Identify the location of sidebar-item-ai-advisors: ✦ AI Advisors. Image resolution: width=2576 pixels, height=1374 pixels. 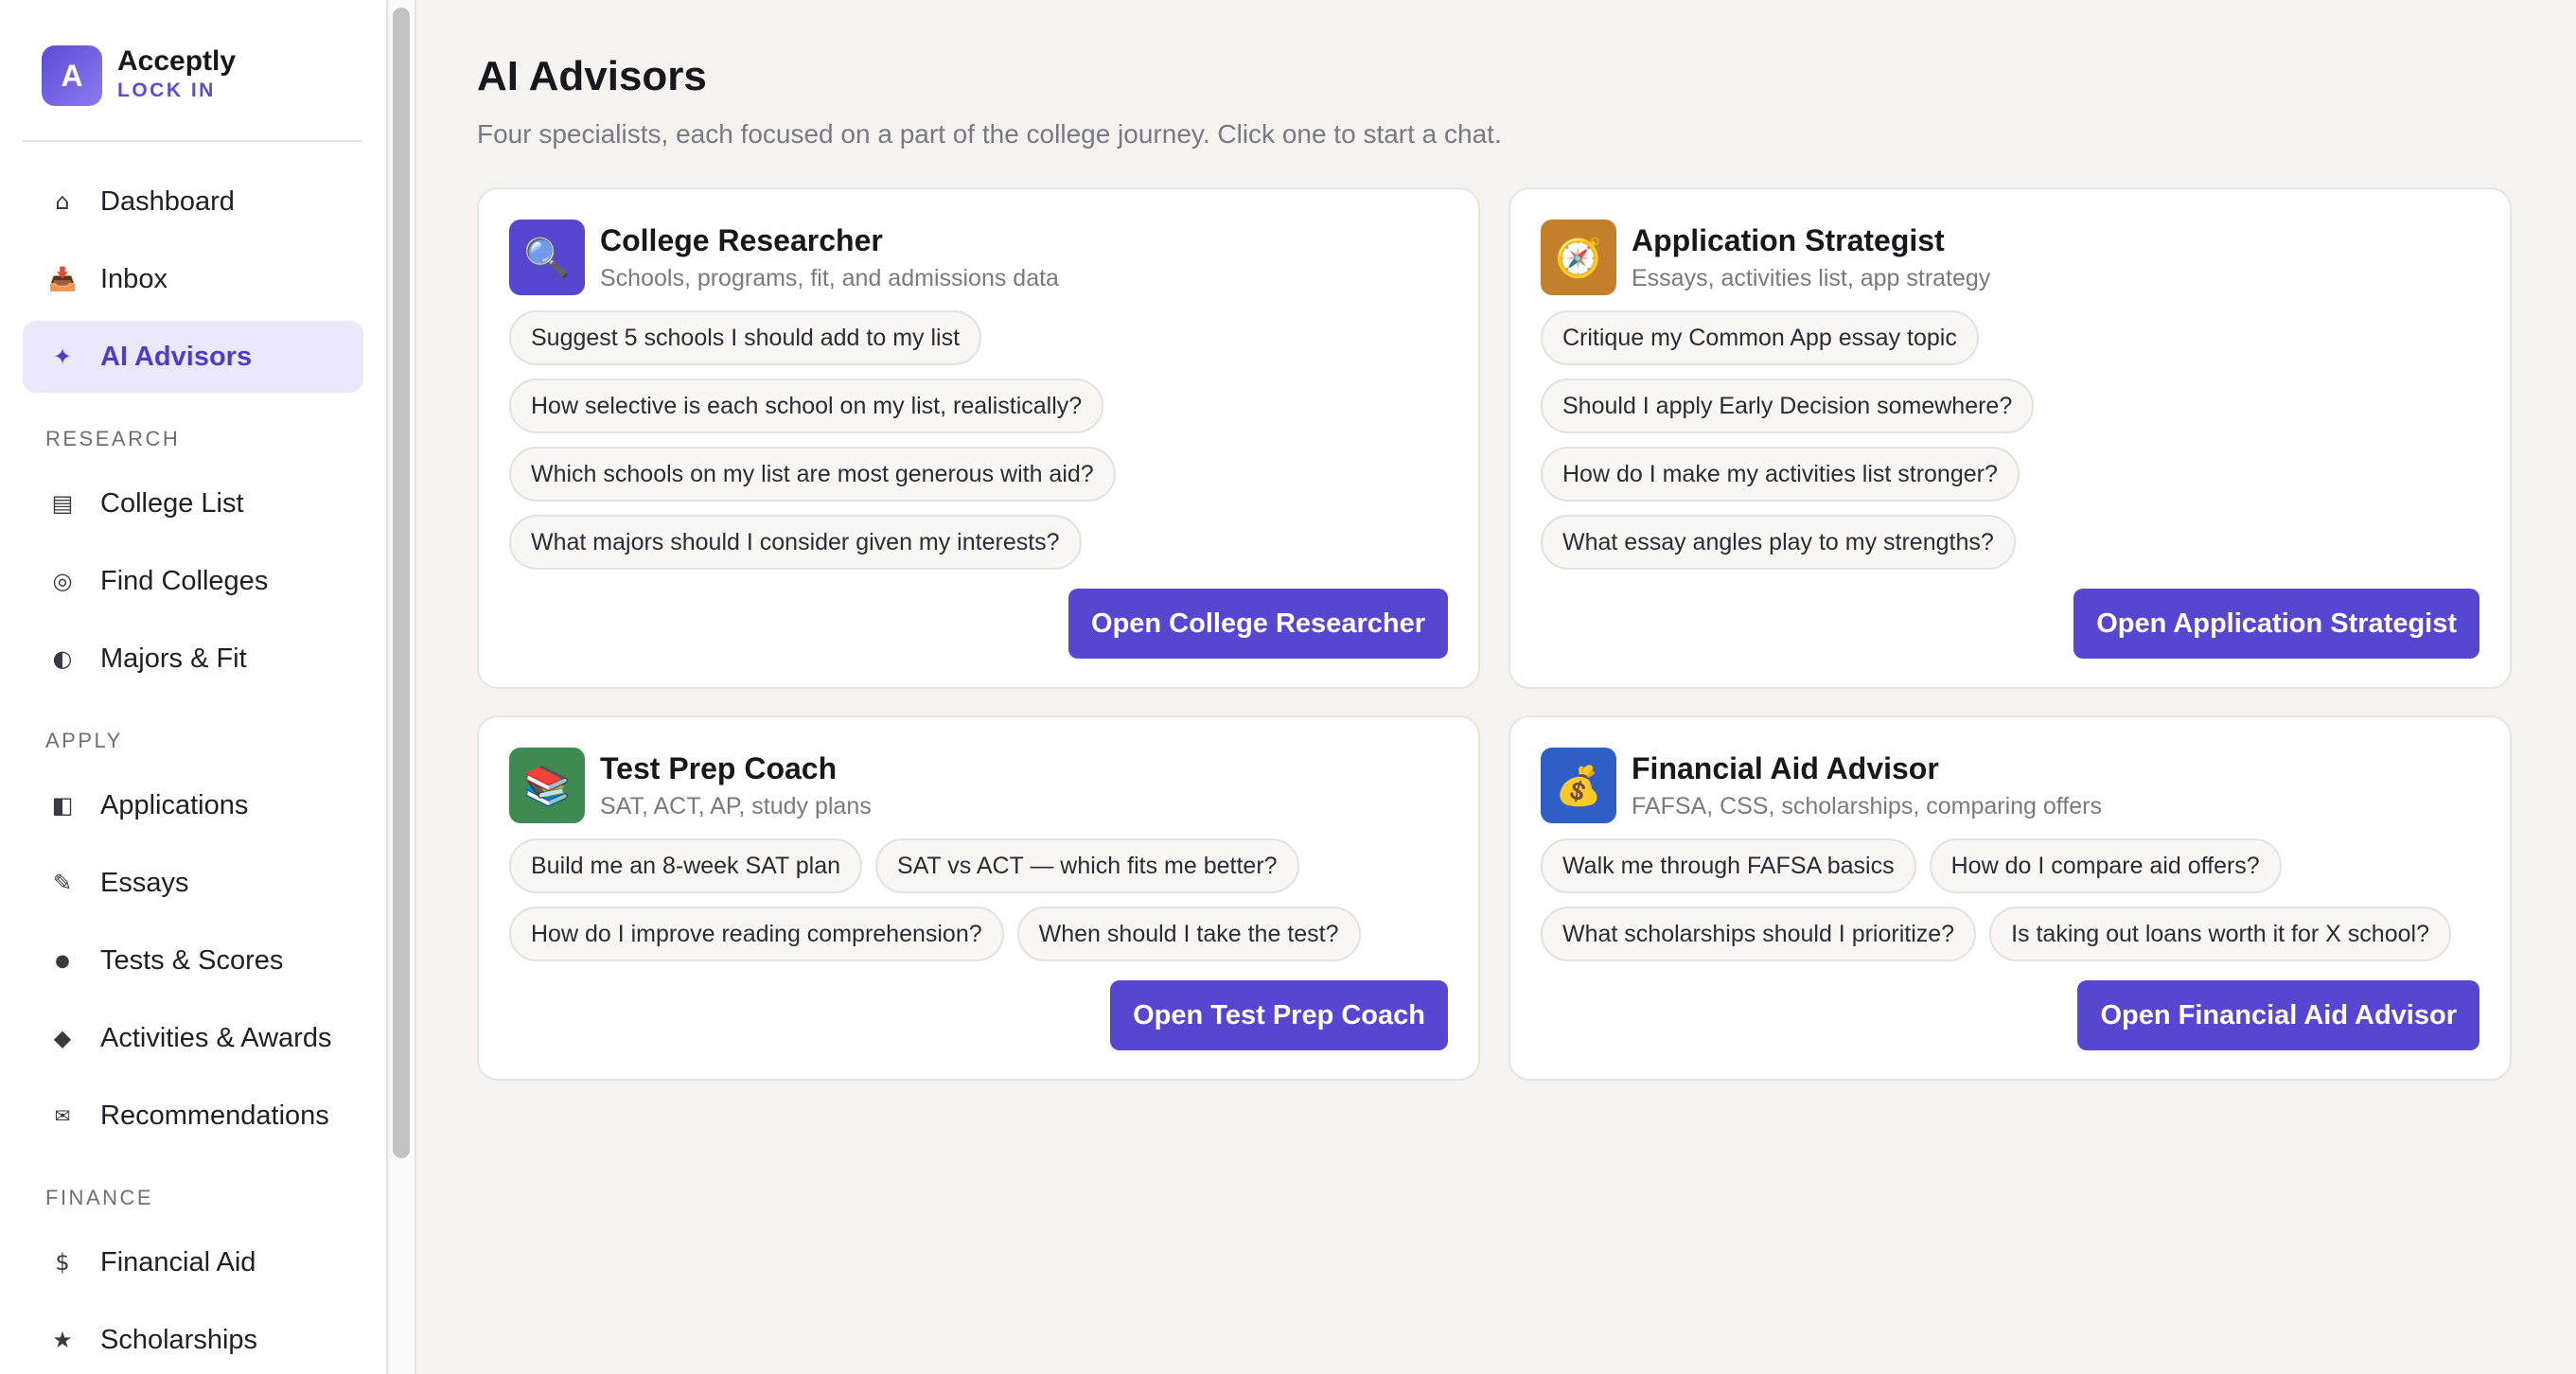
(193, 357).